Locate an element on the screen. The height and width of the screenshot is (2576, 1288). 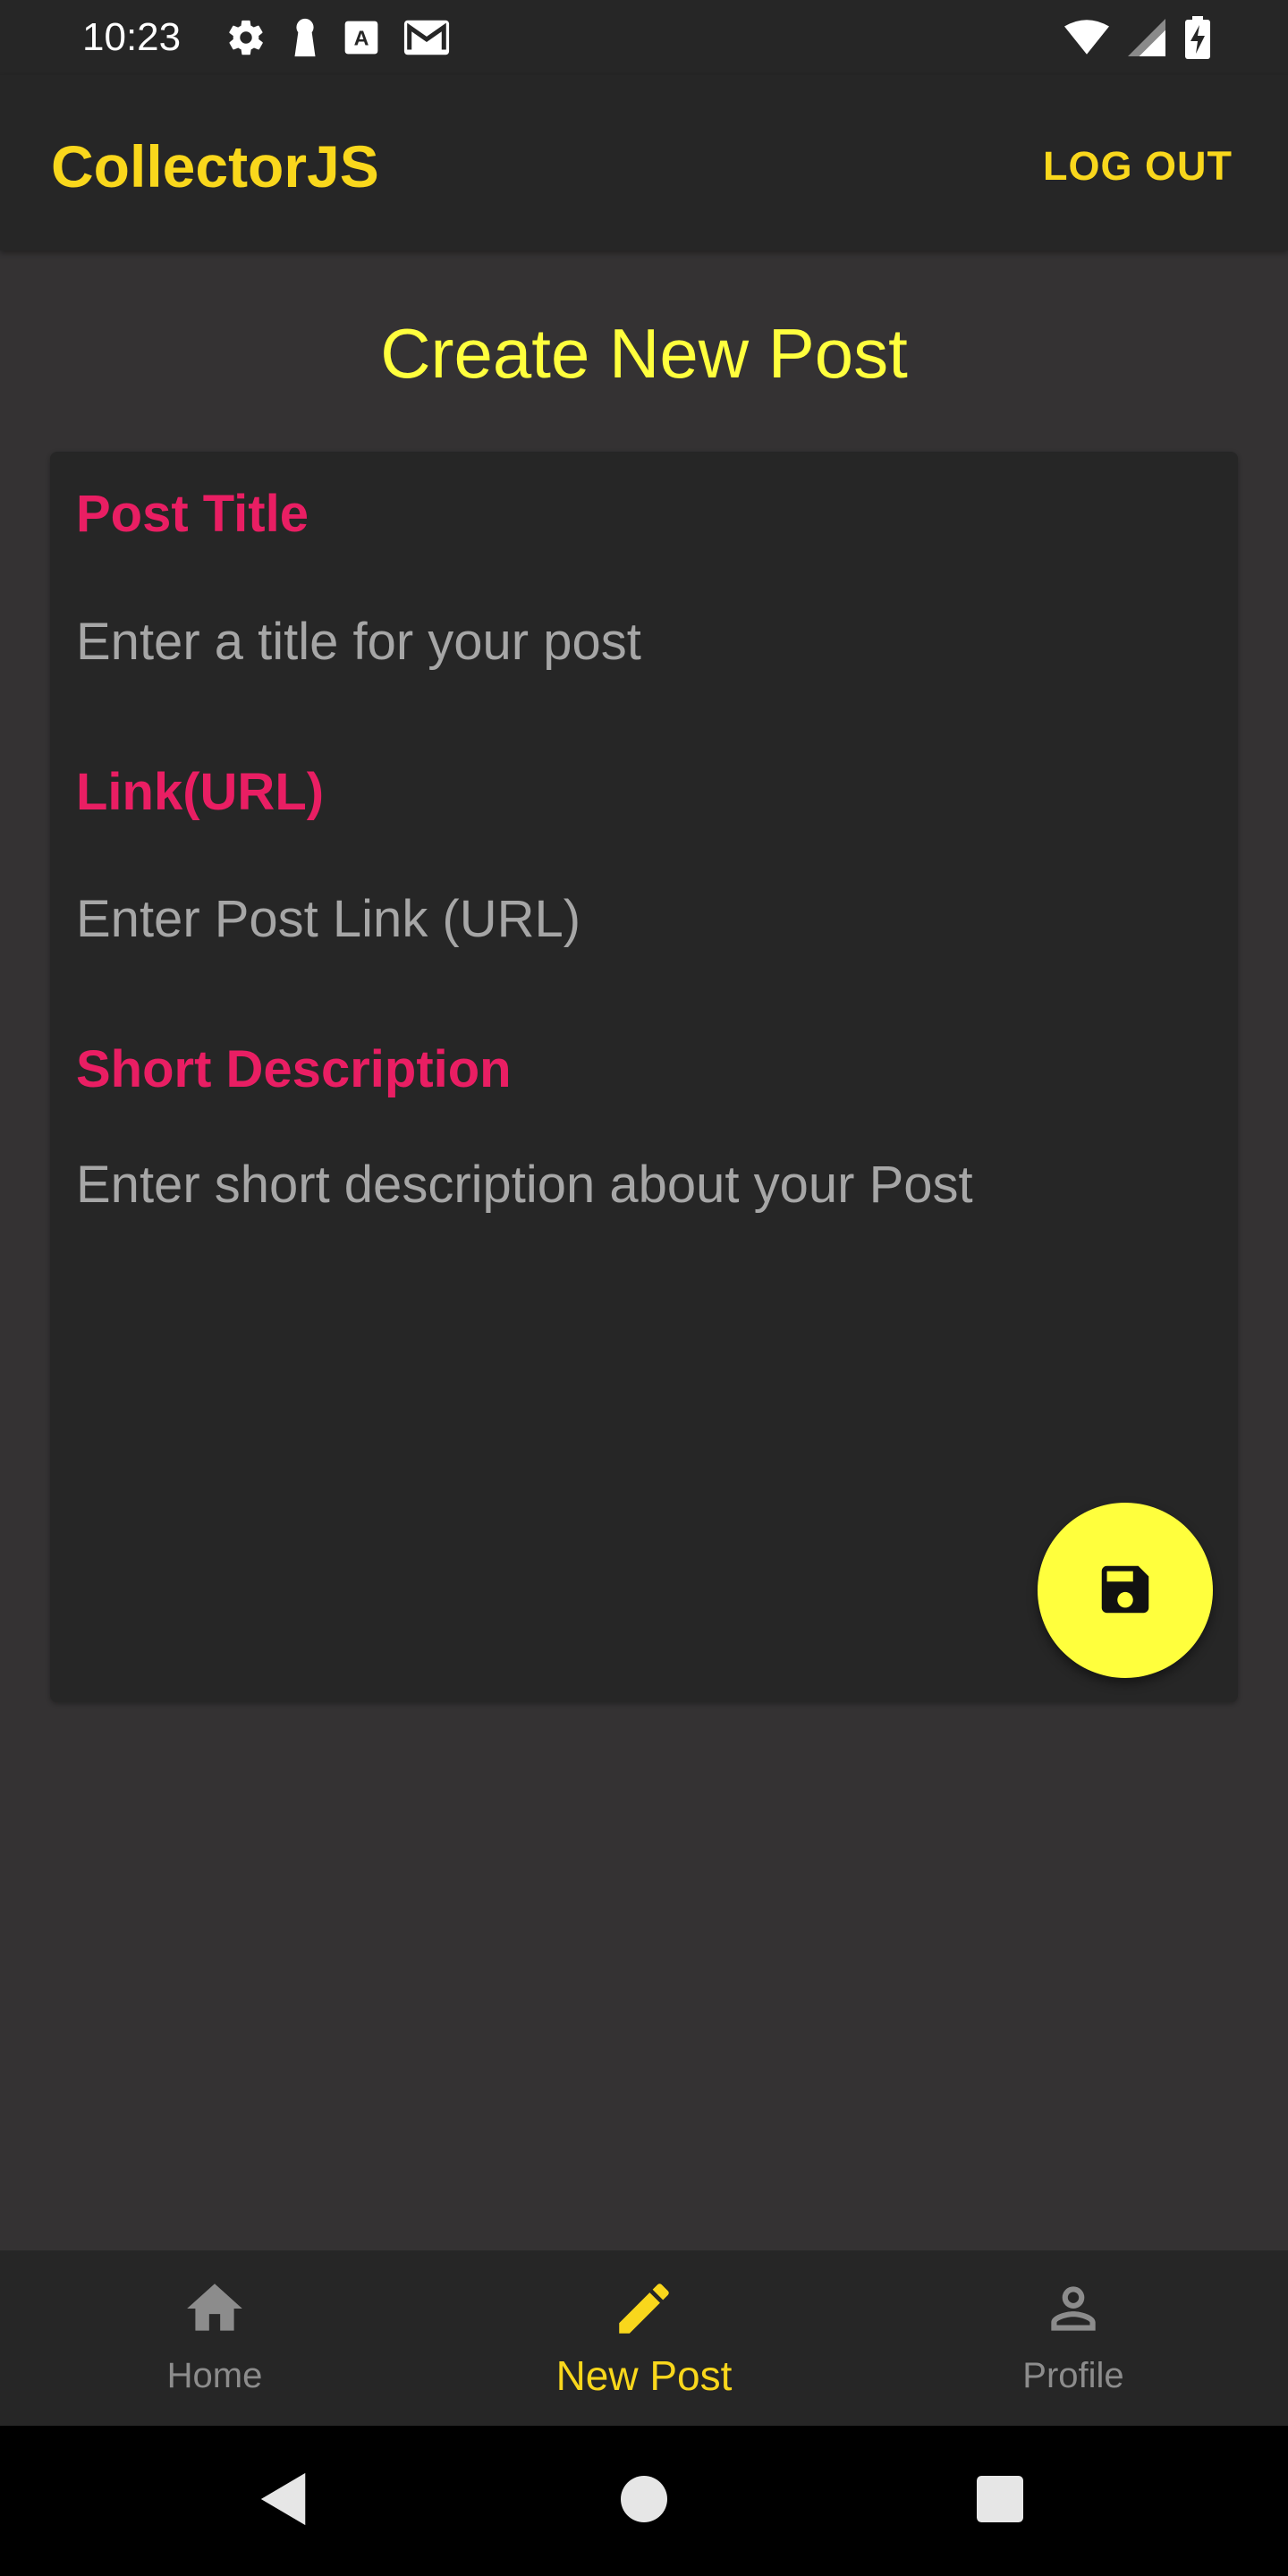
back-button is located at coordinates (284, 2500).